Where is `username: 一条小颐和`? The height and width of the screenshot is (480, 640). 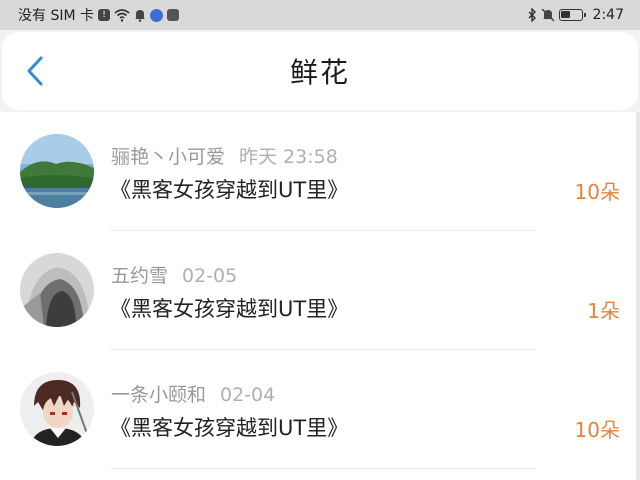
username: 一条小颐和 is located at coordinates (159, 395).